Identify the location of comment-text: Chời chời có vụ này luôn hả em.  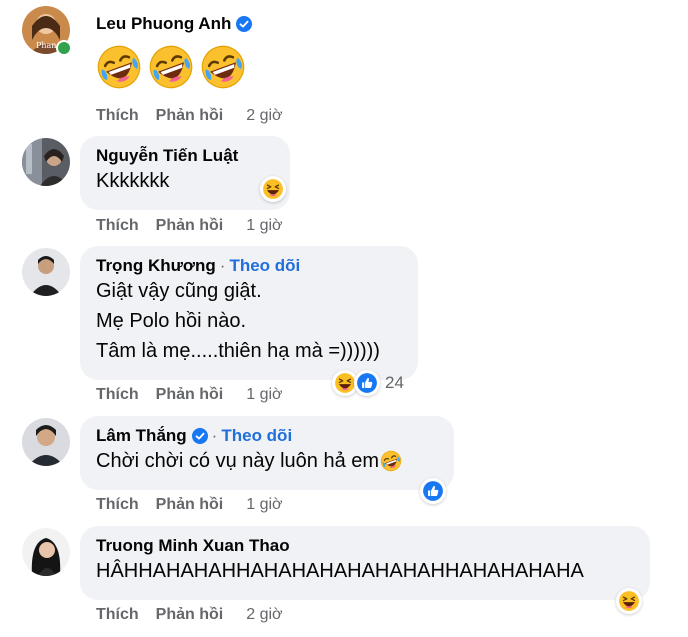
(238, 461).